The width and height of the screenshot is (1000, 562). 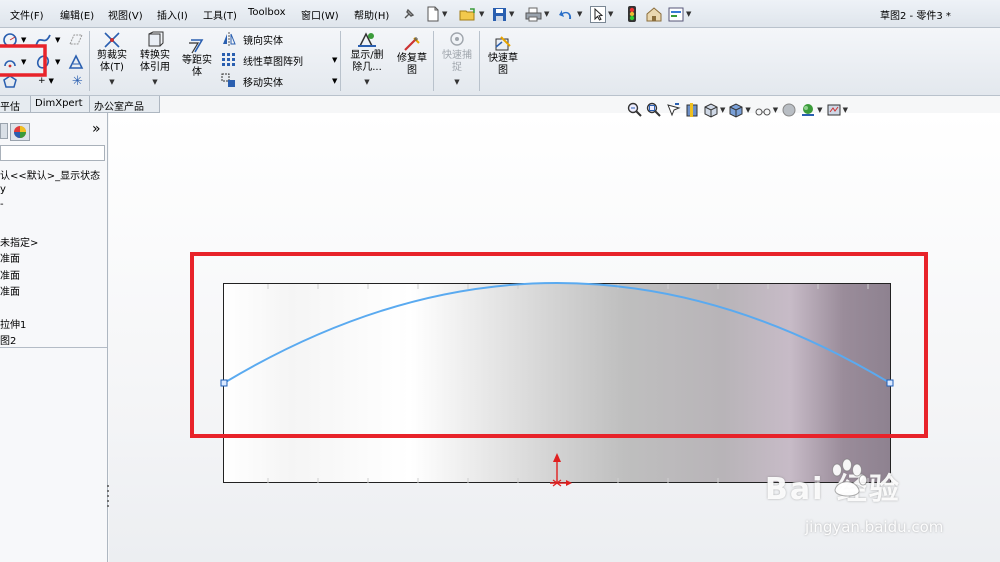 I want to click on hide-show-items-icon: ▼, so click(x=766, y=110).